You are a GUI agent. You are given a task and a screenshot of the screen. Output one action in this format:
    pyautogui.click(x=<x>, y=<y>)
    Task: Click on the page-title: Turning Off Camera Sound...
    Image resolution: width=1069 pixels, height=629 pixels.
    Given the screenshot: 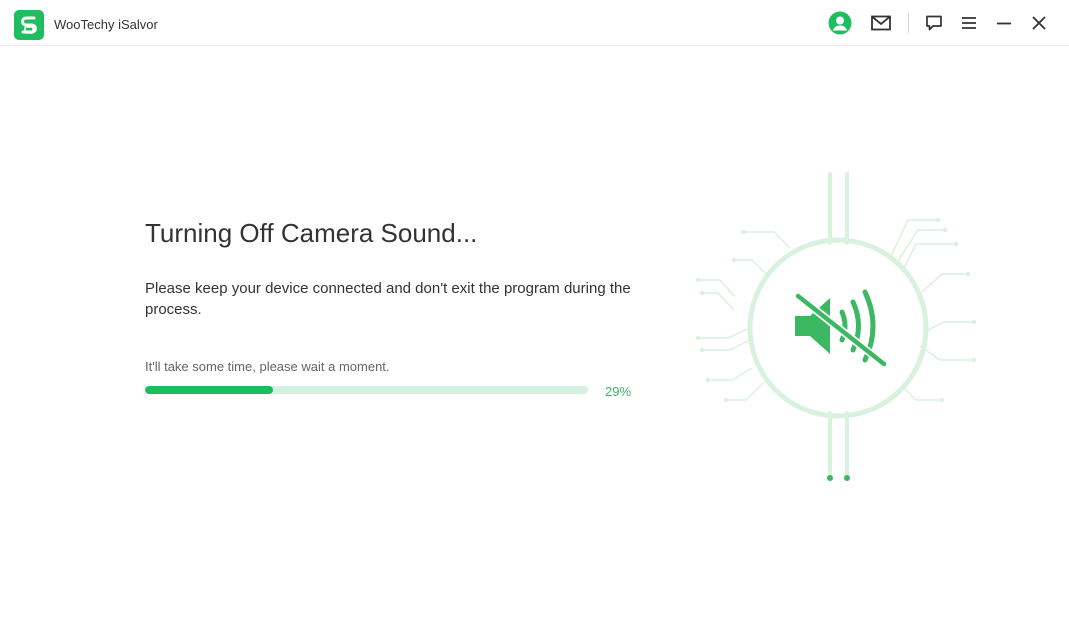 What is the action you would take?
    pyautogui.click(x=311, y=233)
    